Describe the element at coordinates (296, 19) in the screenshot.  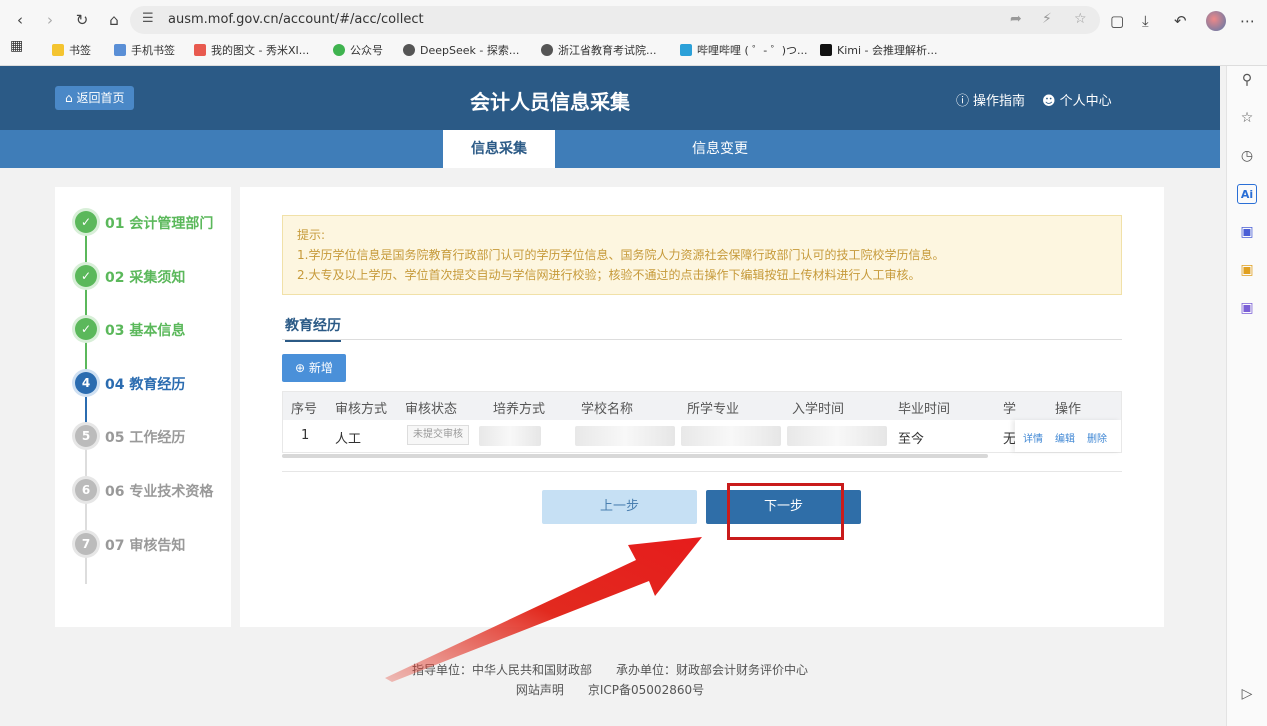
I see `url-text: ausm.mof.gov.cn/account/#/acc/collect` at that location.